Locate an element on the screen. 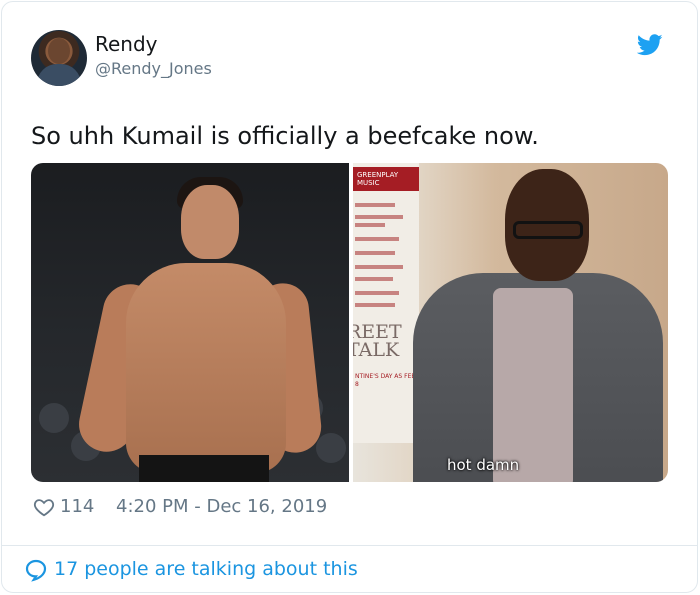 This screenshot has width=700, height=595. avatar-shirt is located at coordinates (59, 75).